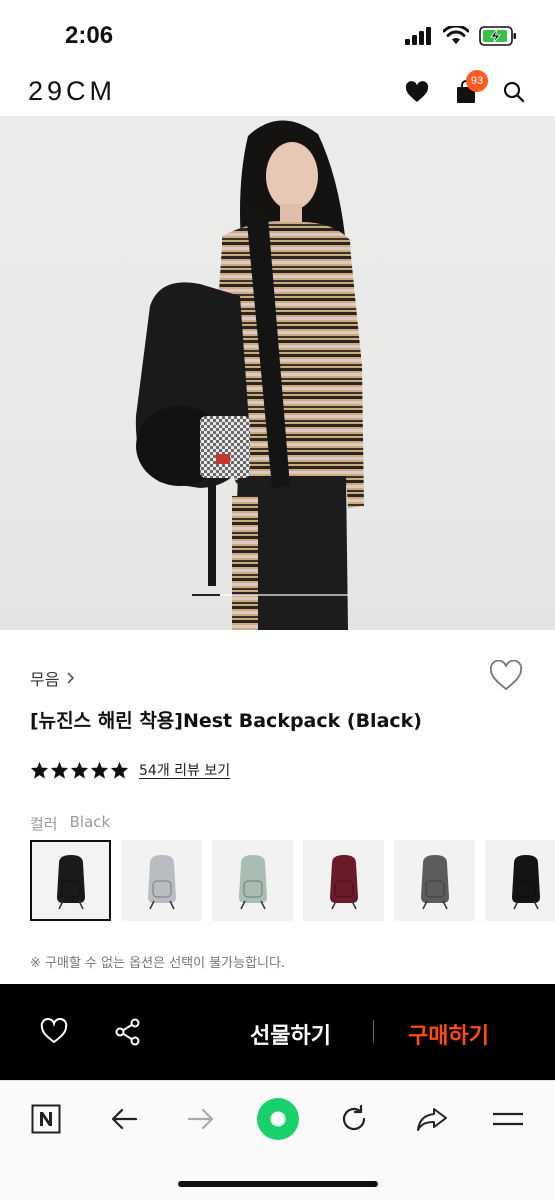 The height and width of the screenshot is (1200, 555). I want to click on cart-button: 93, so click(470, 88).